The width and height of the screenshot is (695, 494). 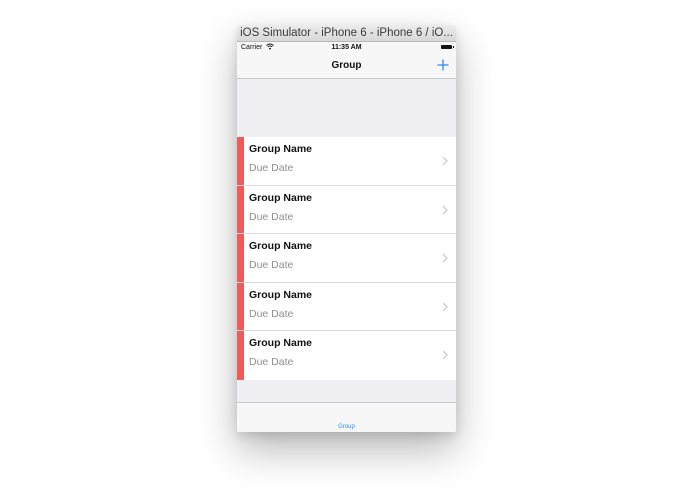 I want to click on nav-title: Group, so click(x=346, y=65).